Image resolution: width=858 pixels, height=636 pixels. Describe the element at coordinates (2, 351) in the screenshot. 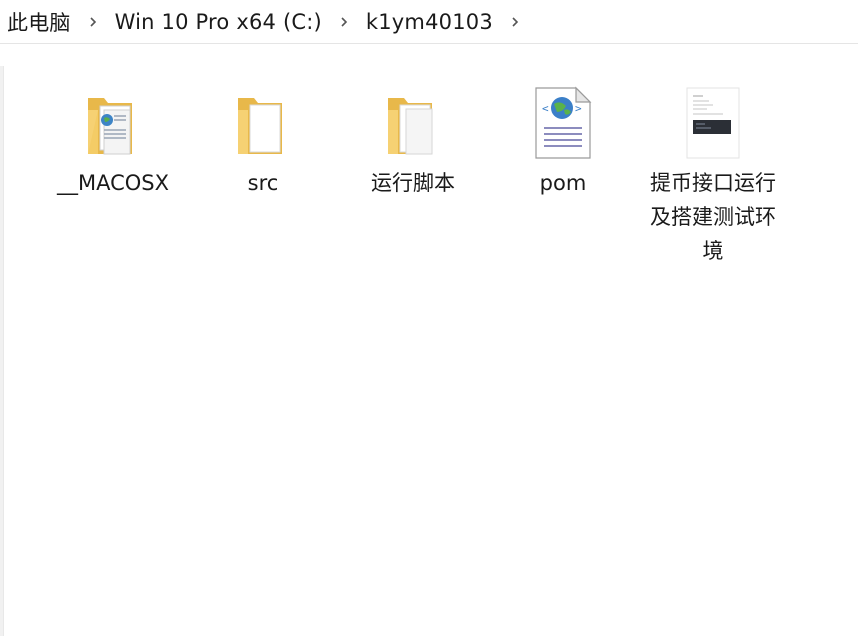

I see `navigation-pane-edge` at that location.